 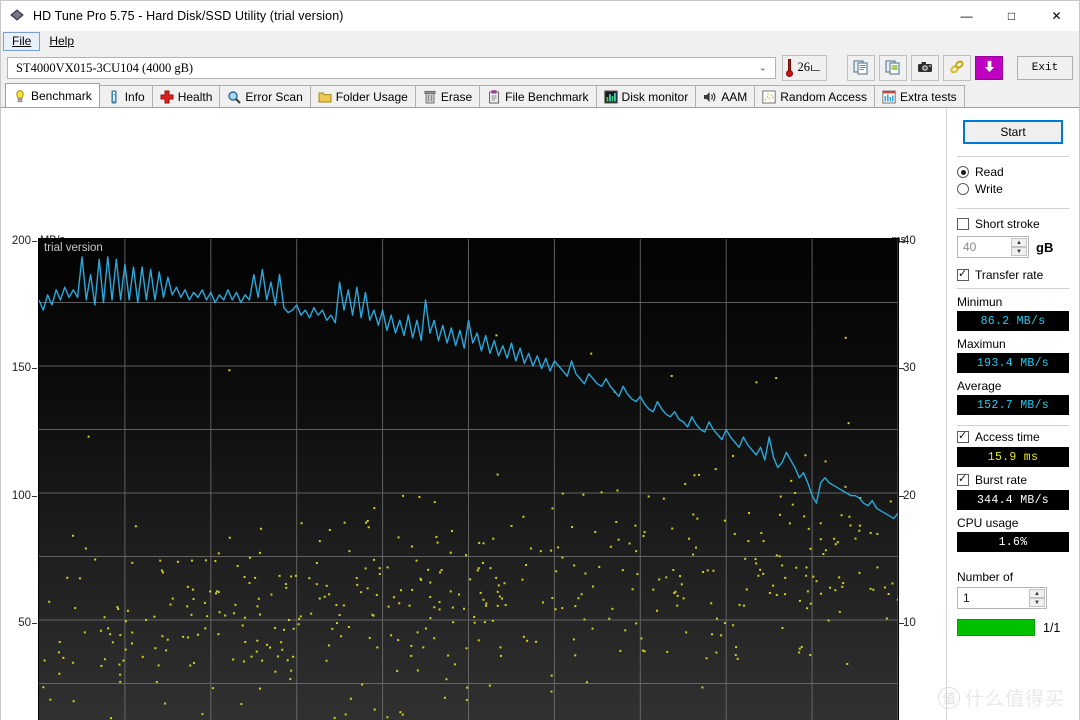 I want to click on menu-file: File, so click(x=22, y=41).